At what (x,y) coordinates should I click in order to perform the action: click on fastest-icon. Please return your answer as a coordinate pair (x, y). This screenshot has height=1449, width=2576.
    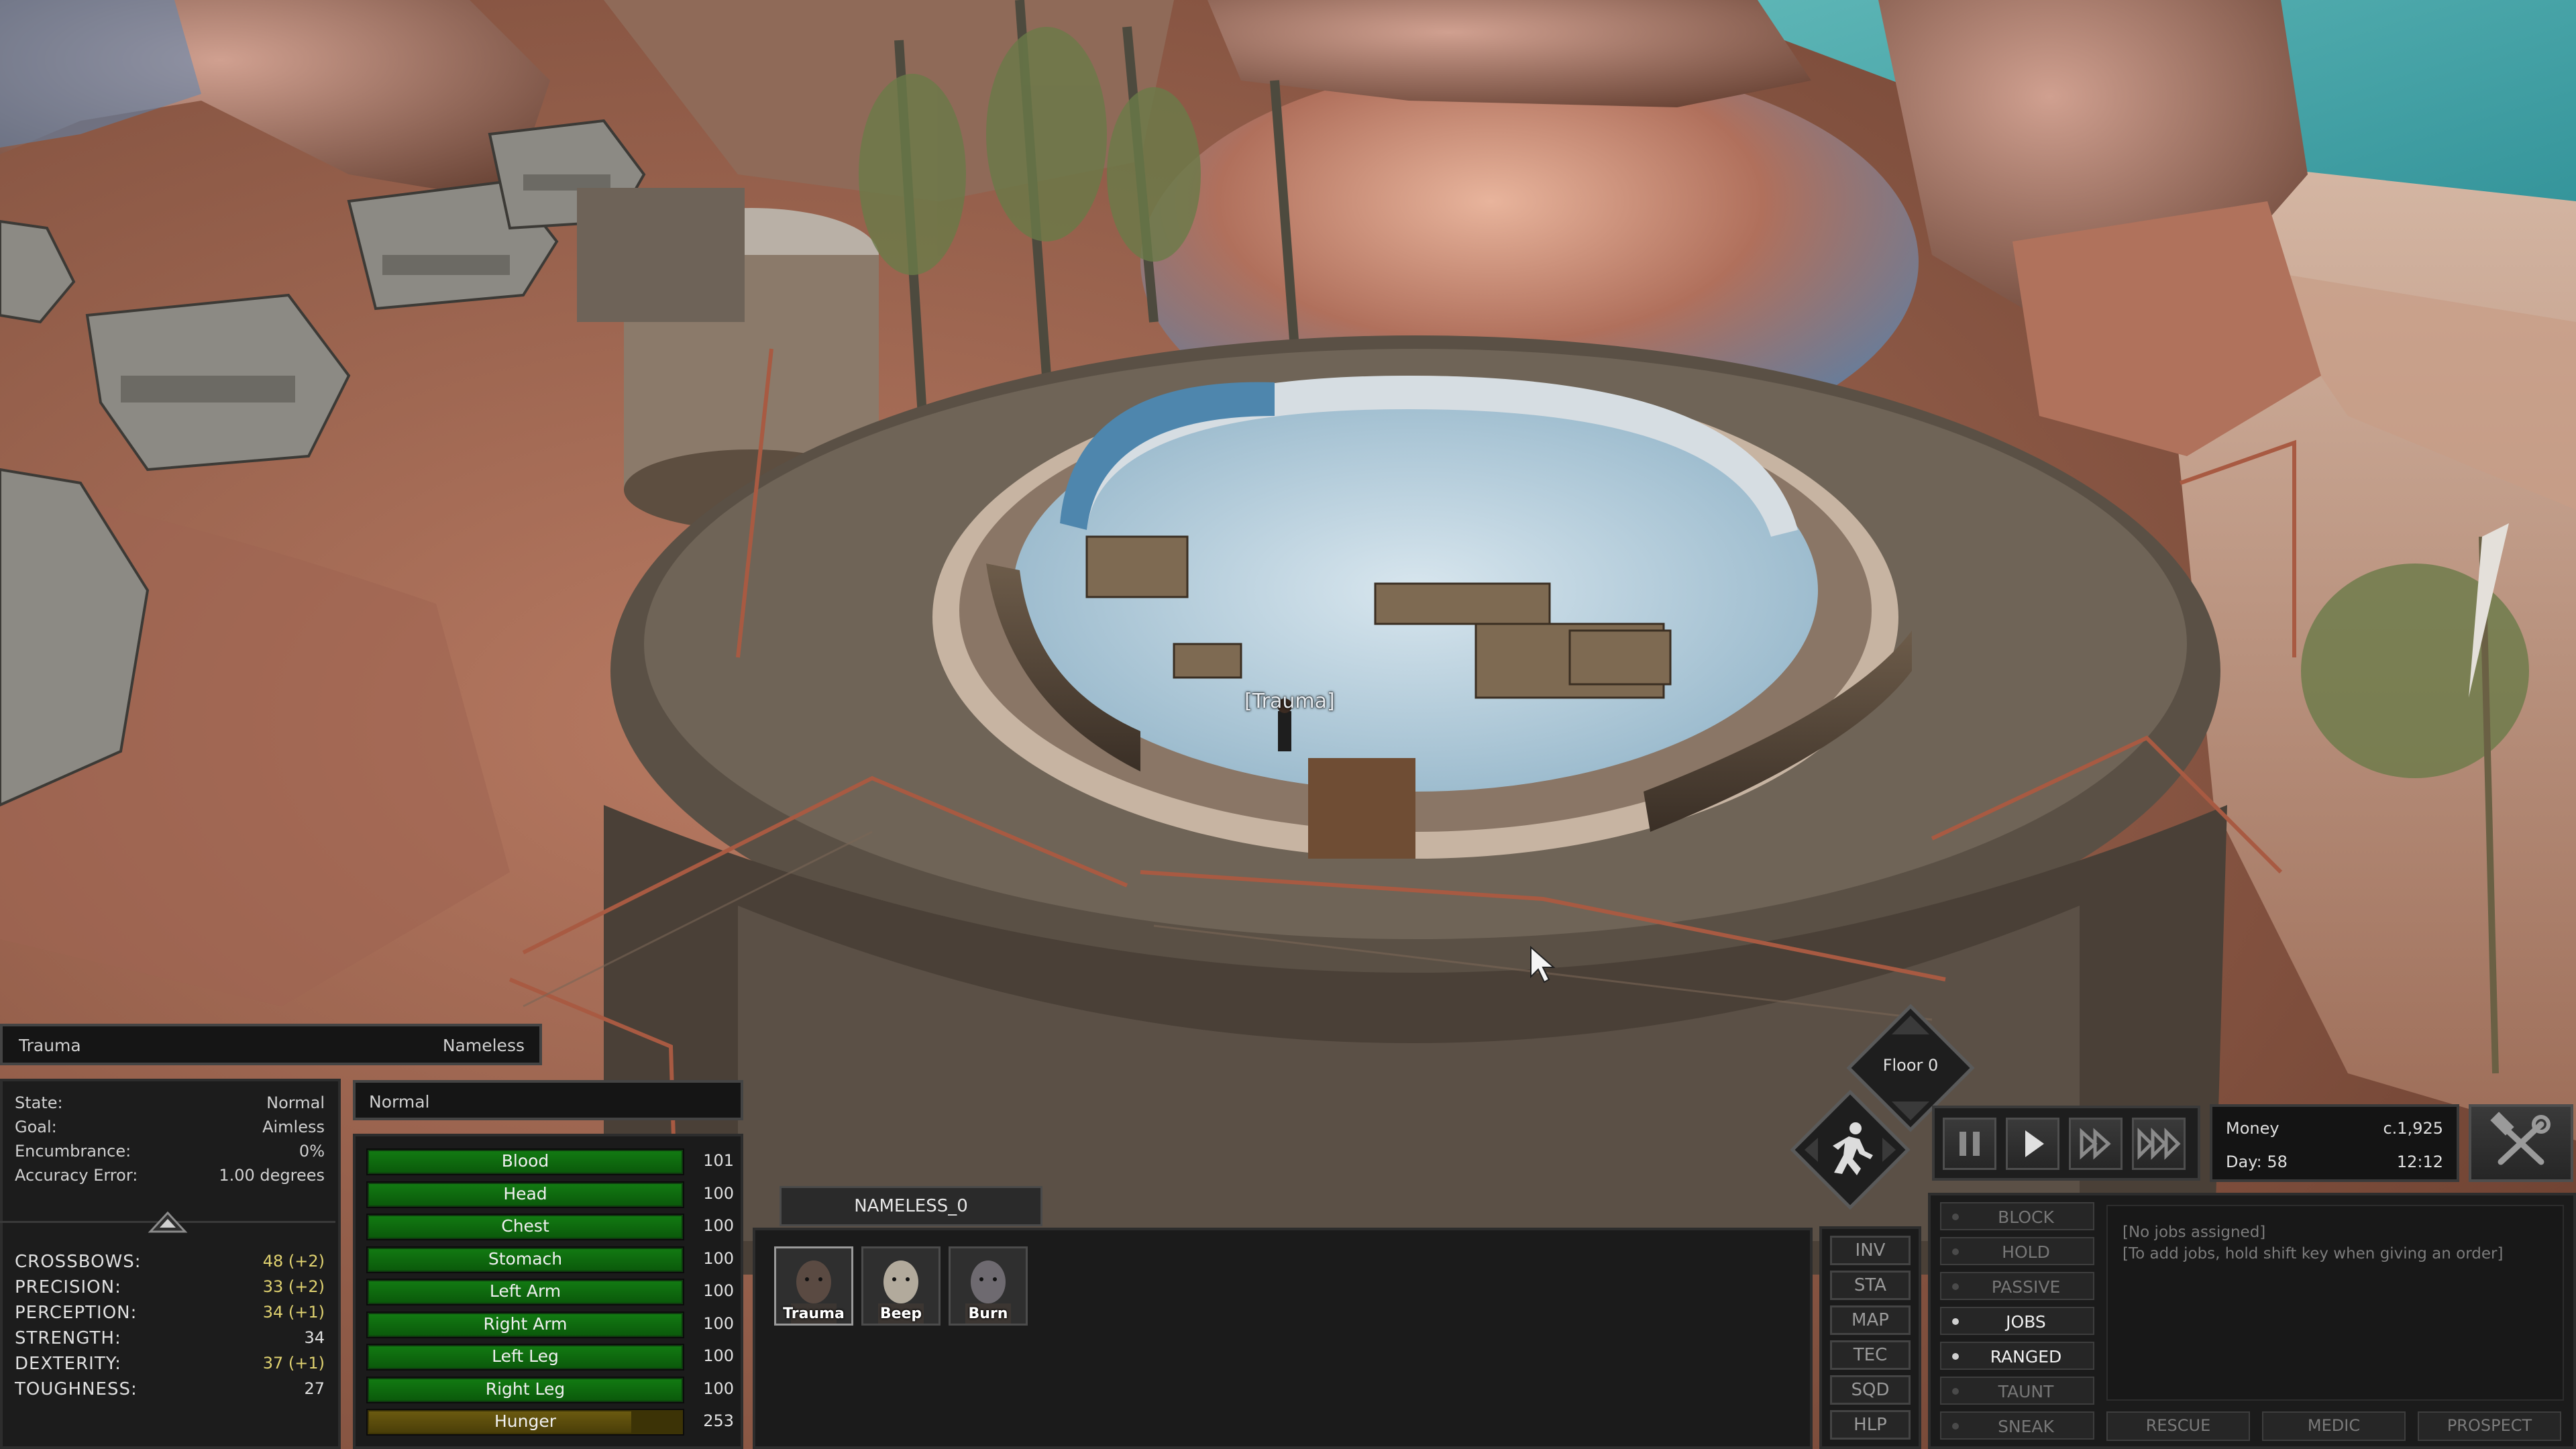
    Looking at the image, I should click on (2159, 1144).